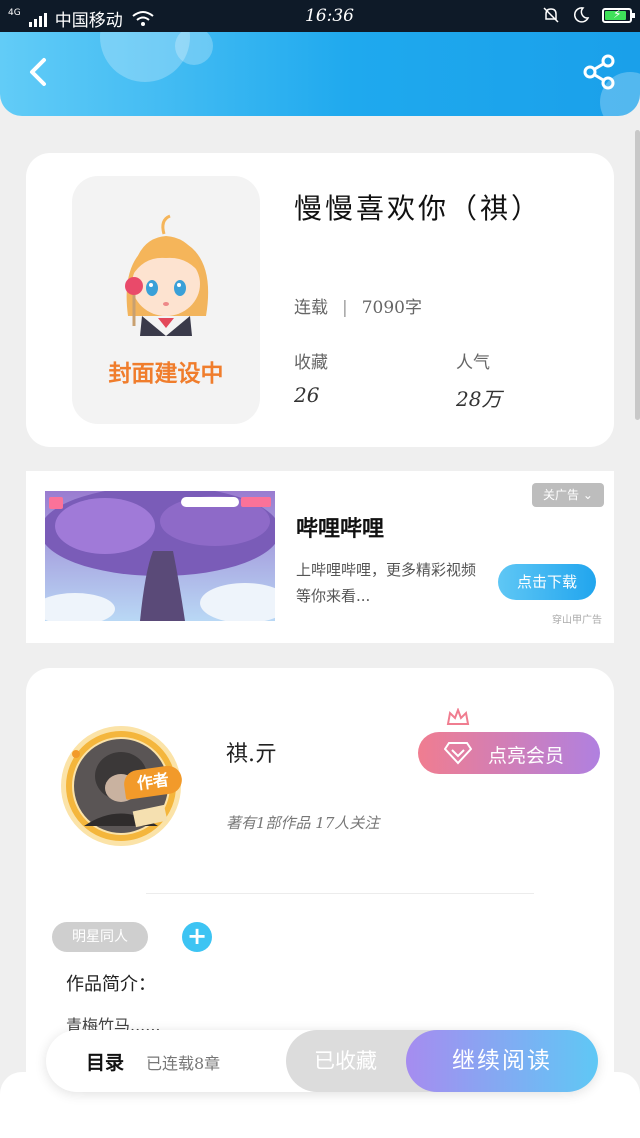 This screenshot has width=640, height=1138. Describe the element at coordinates (547, 582) in the screenshot. I see `ad-download-button: 点击下载` at that location.